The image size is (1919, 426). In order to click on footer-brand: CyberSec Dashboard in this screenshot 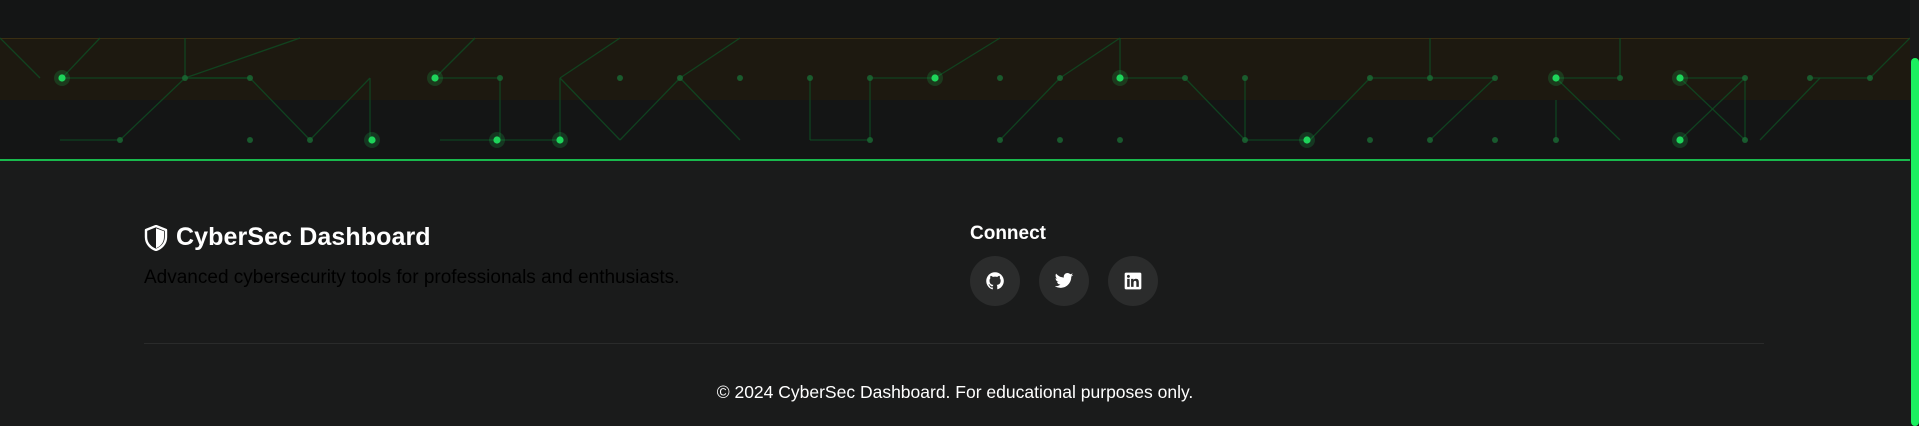, I will do `click(287, 237)`.